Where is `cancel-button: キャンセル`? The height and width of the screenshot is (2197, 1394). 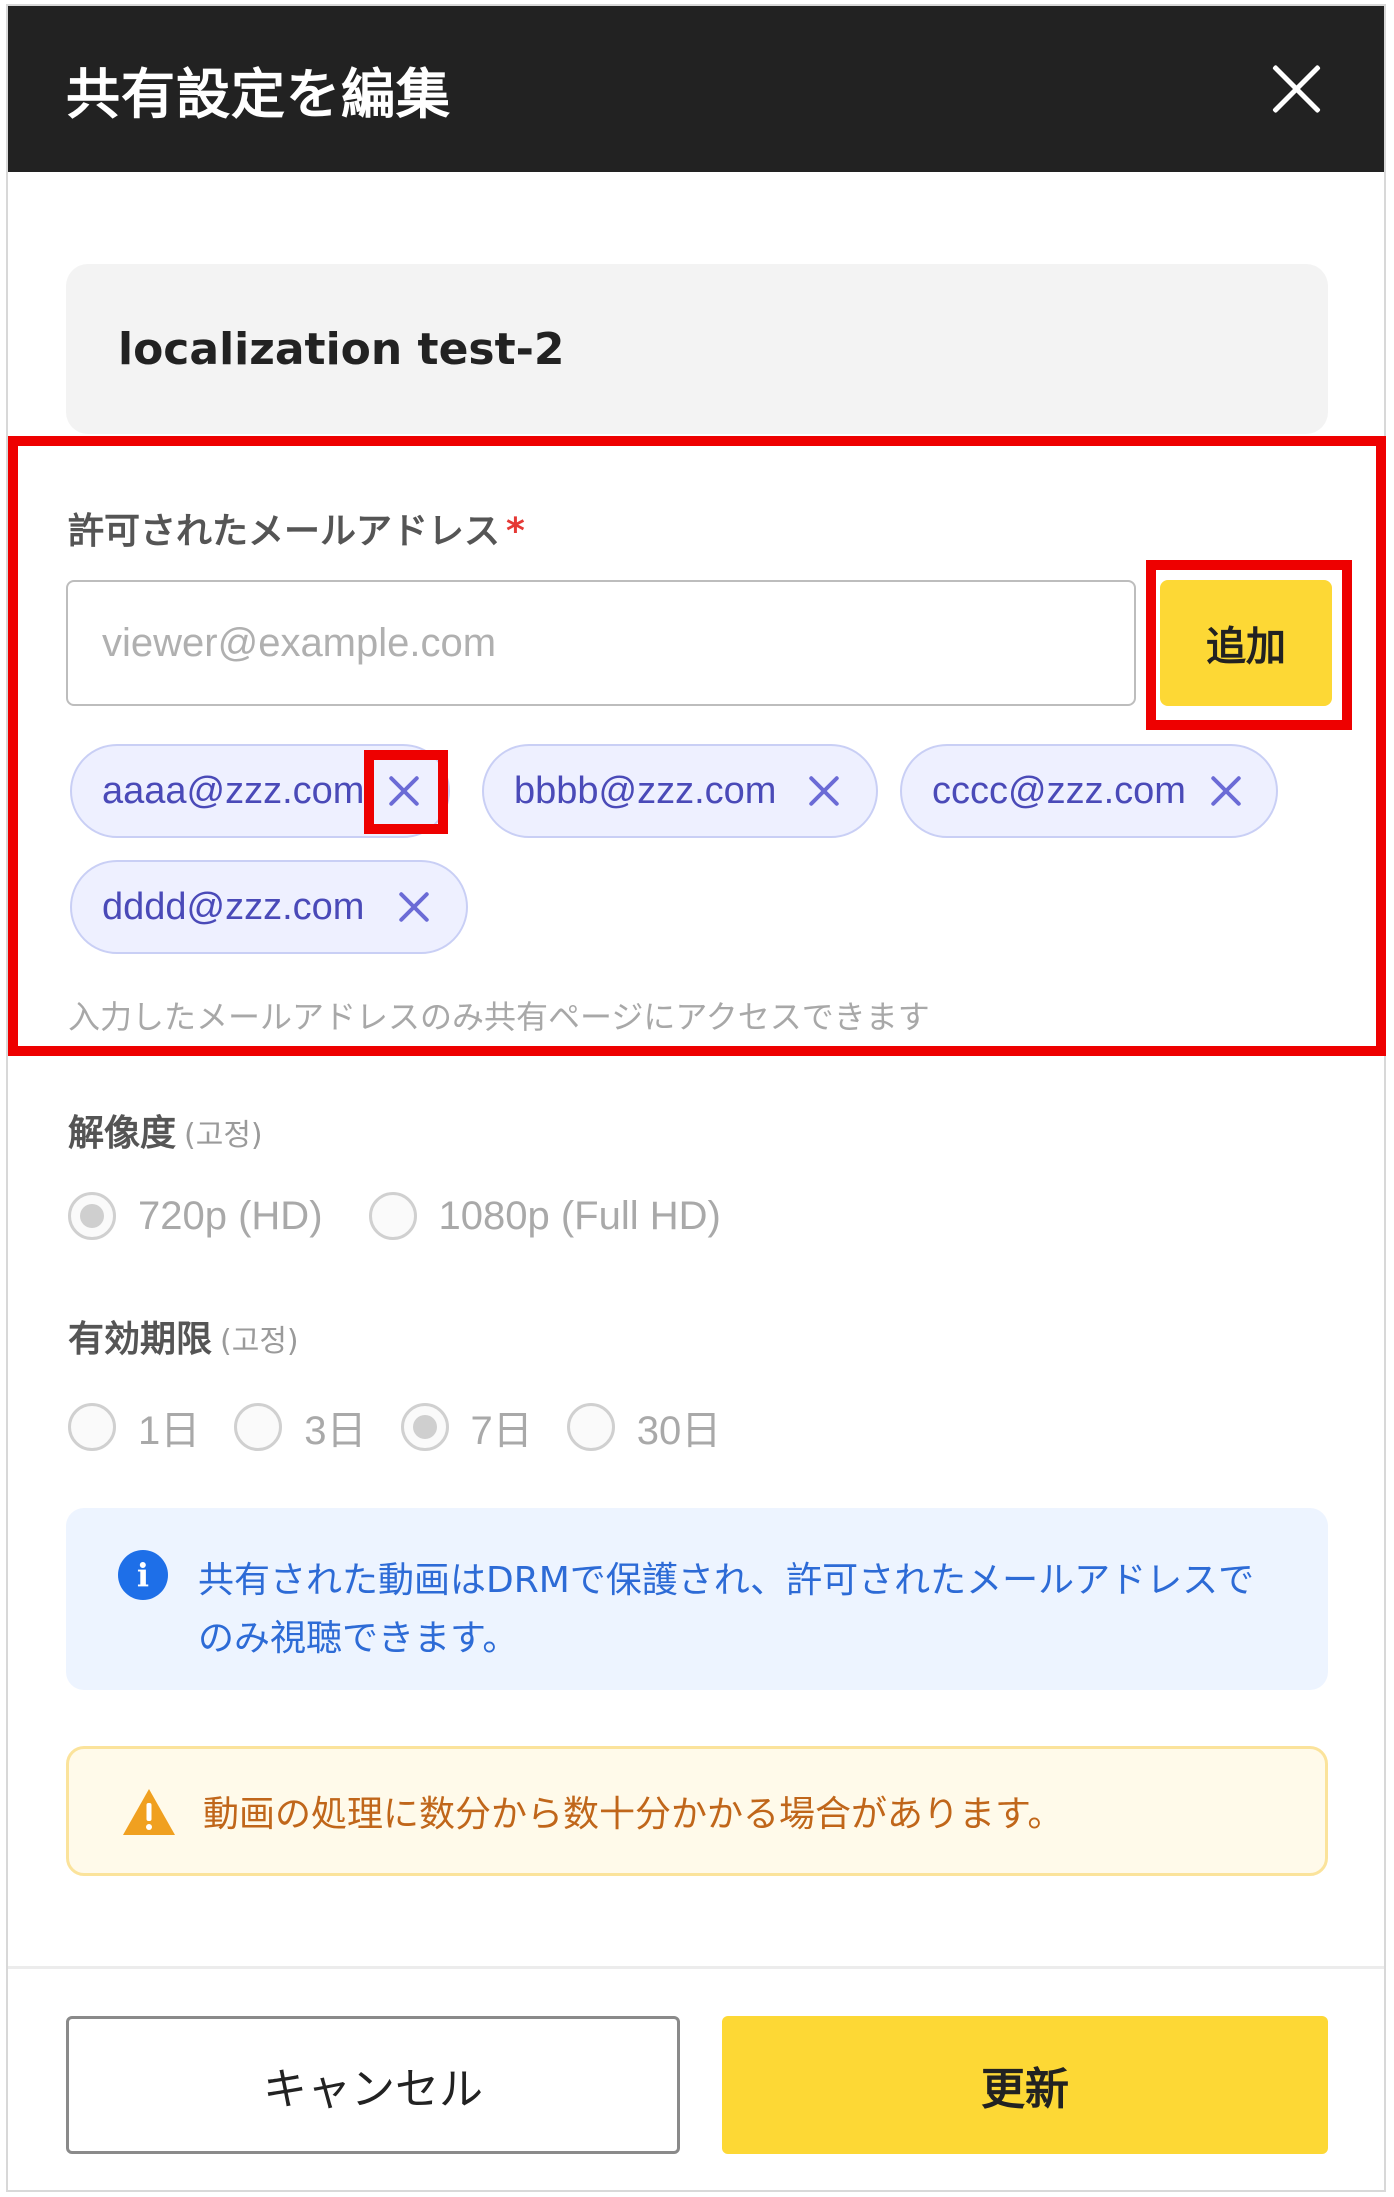
cancel-button: キャンセル is located at coordinates (373, 2085).